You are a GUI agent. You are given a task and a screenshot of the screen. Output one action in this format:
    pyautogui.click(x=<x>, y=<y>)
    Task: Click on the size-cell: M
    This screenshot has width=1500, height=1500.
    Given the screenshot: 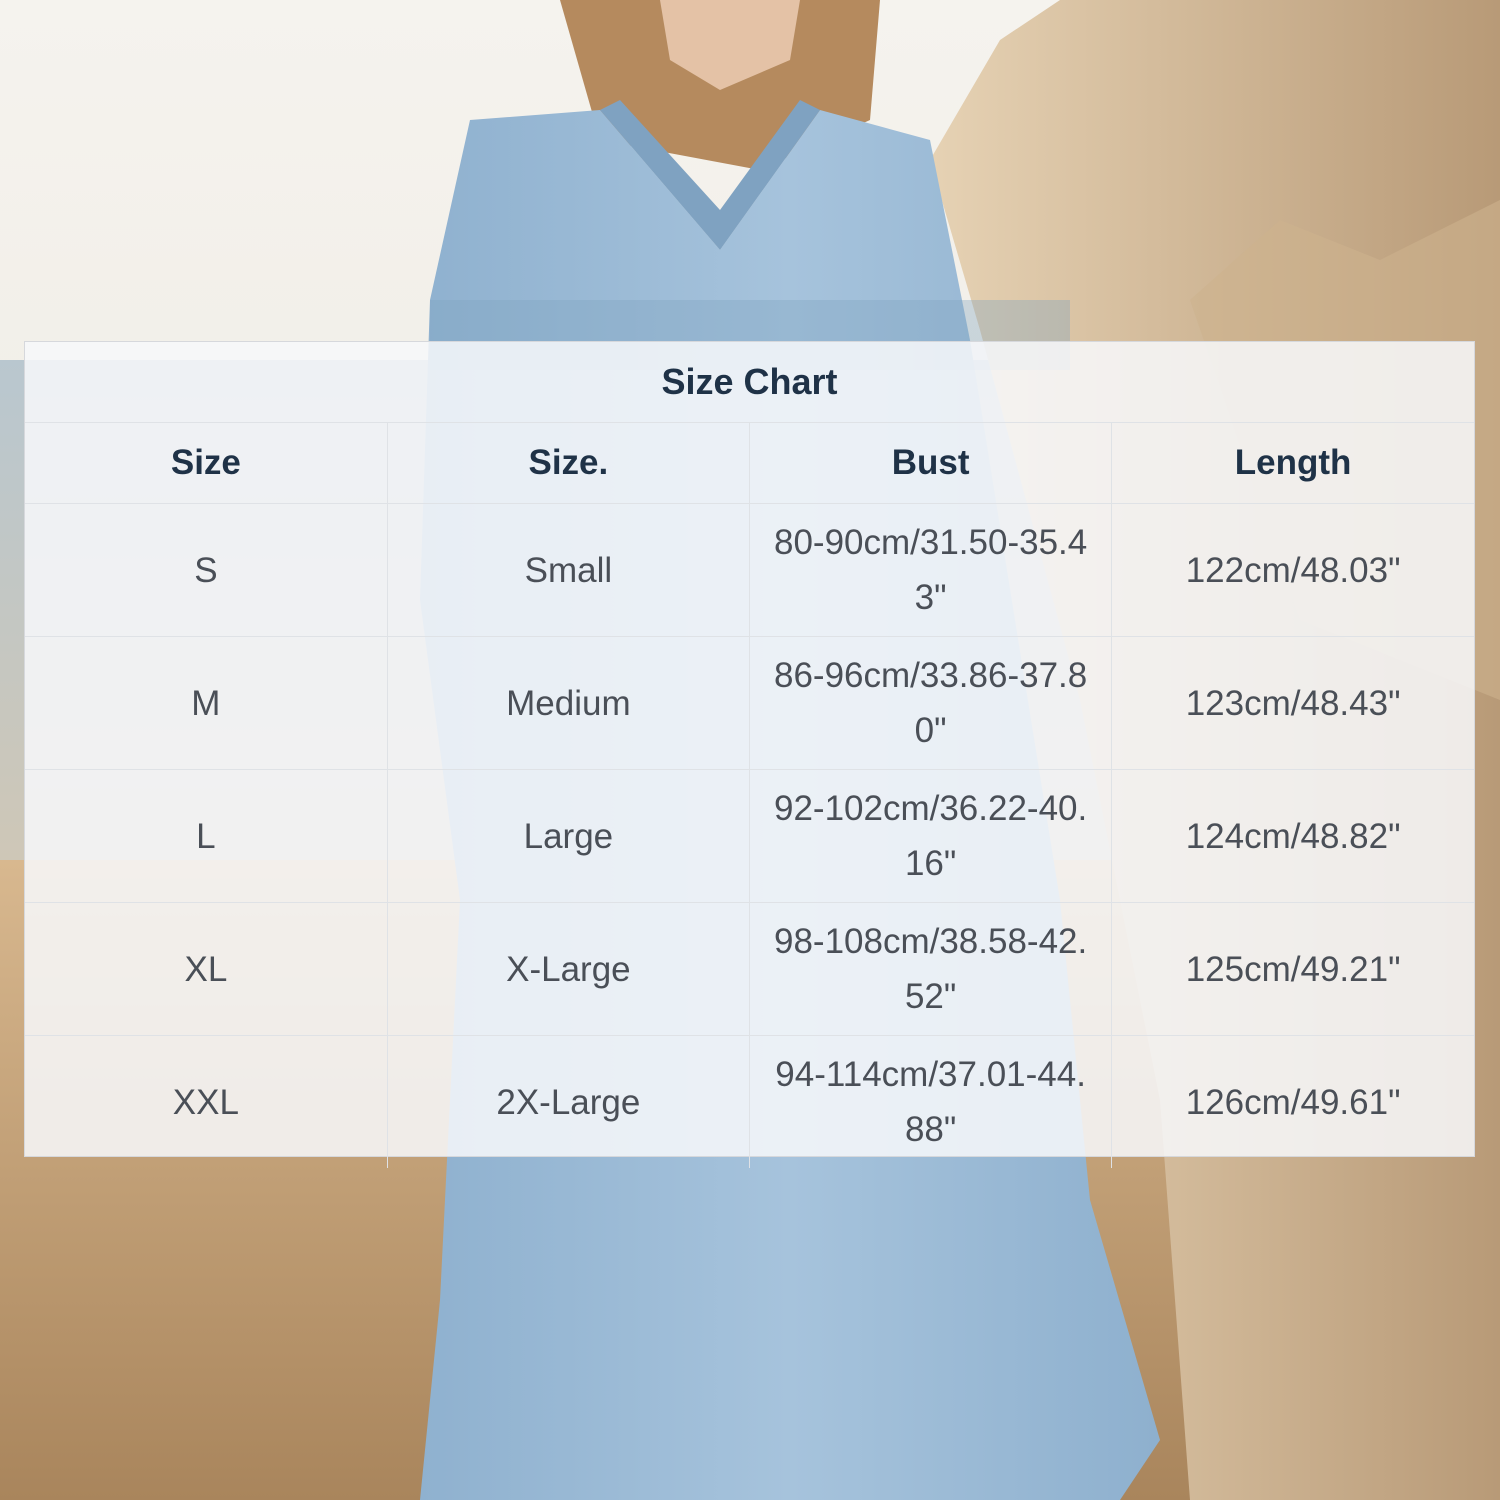 What is the action you would take?
    pyautogui.click(x=206, y=703)
    